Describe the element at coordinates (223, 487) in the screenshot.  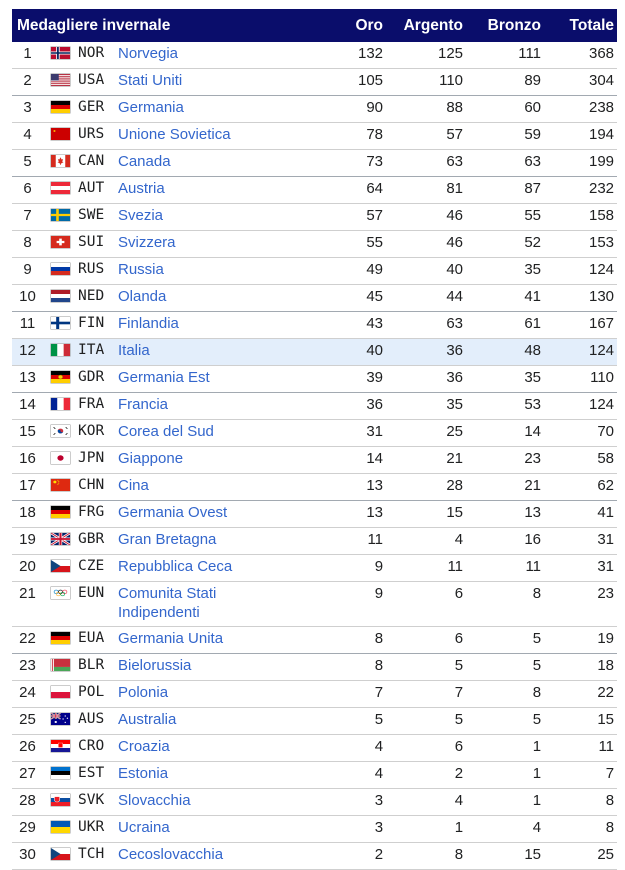
I see `country-name-cell: Cina` at that location.